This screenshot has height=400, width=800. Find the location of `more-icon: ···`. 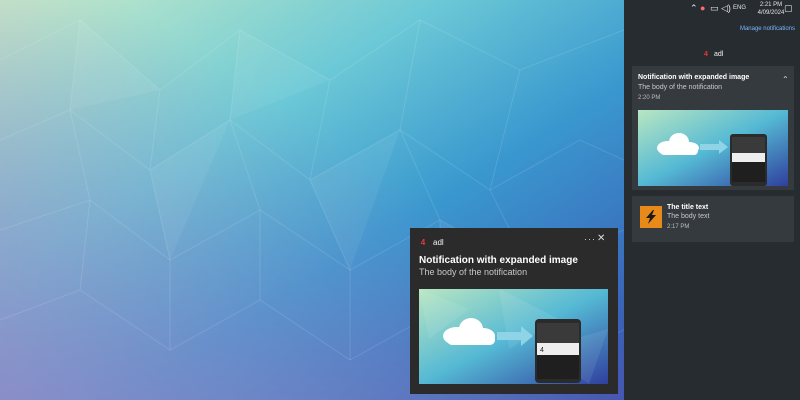

more-icon: ··· is located at coordinates (590, 239).